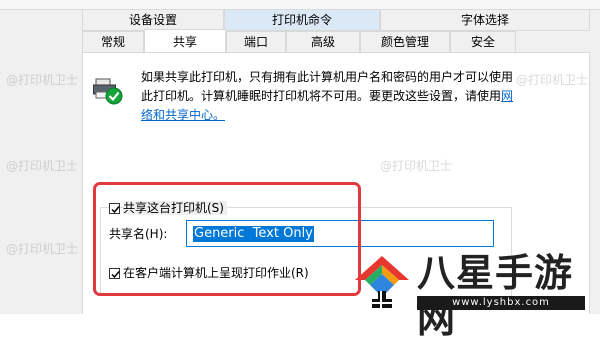 Image resolution: width=600 pixels, height=342 pixels. I want to click on tab-device-settings: 设备设置, so click(153, 20).